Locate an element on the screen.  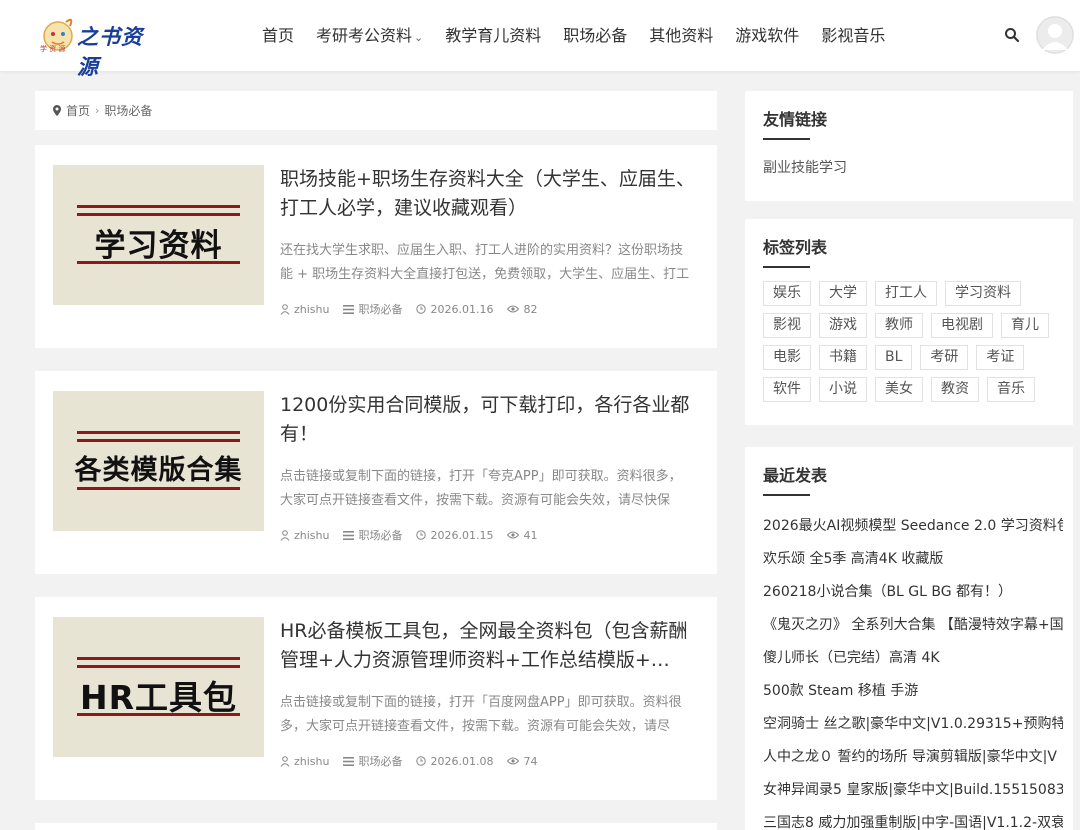
nav-item-media: 影视音乐 is located at coordinates (853, 36).